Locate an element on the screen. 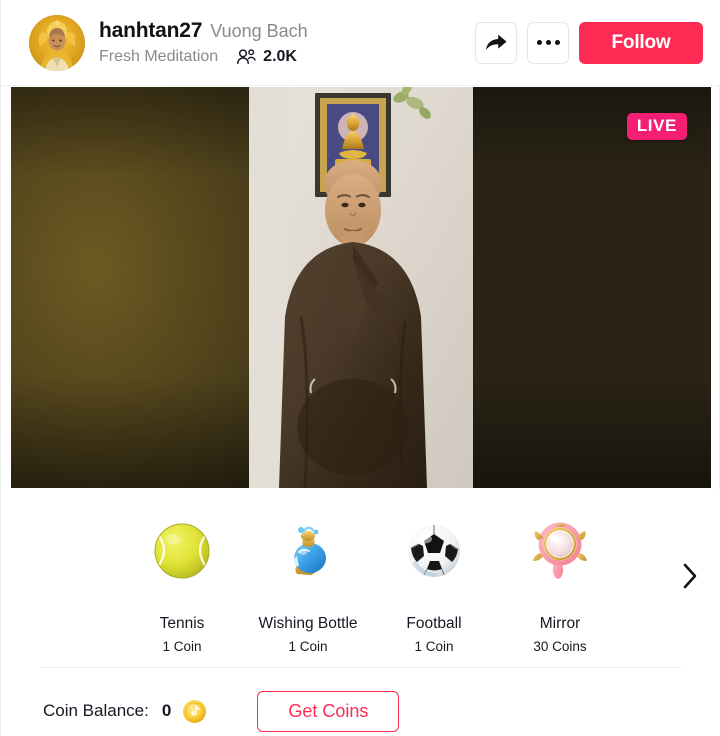  viewers-people-icon is located at coordinates (246, 56).